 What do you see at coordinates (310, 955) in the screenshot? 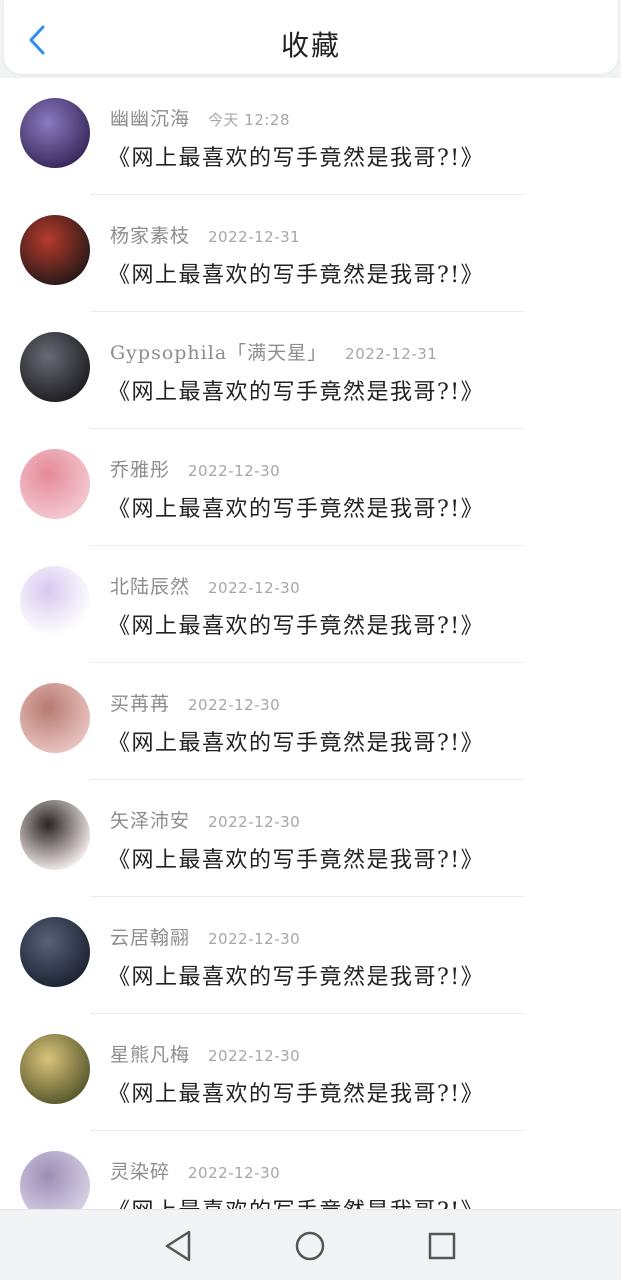
I see `favorite-item: 云居翰翮 2022-12-30 《网上最喜欢的写手竟然是我哥?!》` at bounding box center [310, 955].